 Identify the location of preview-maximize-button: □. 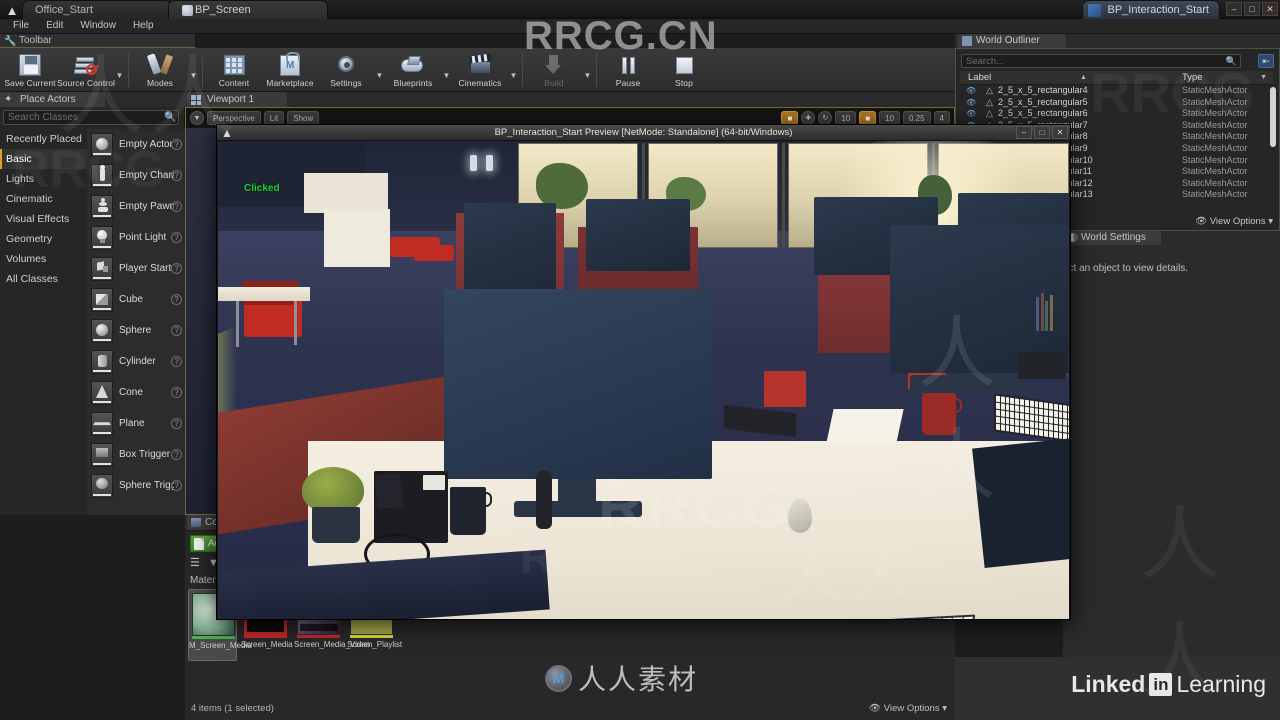
(1042, 132).